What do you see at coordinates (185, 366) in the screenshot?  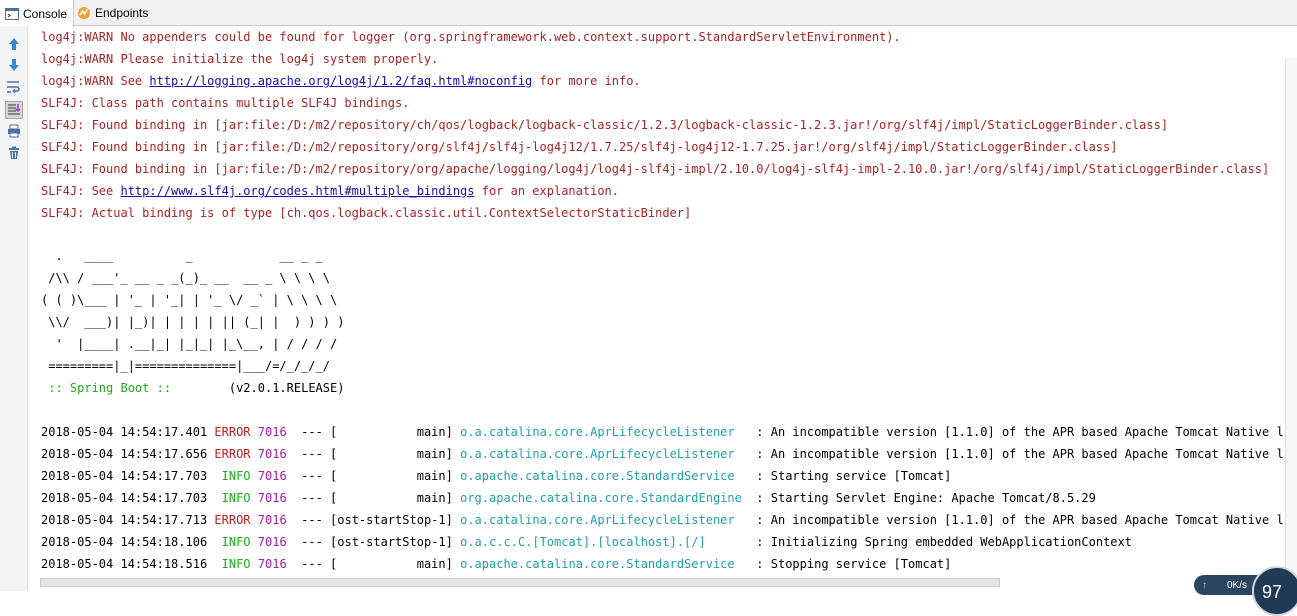 I see `spring-banner-line: =========|_|==============|___/=/_/_/_/` at bounding box center [185, 366].